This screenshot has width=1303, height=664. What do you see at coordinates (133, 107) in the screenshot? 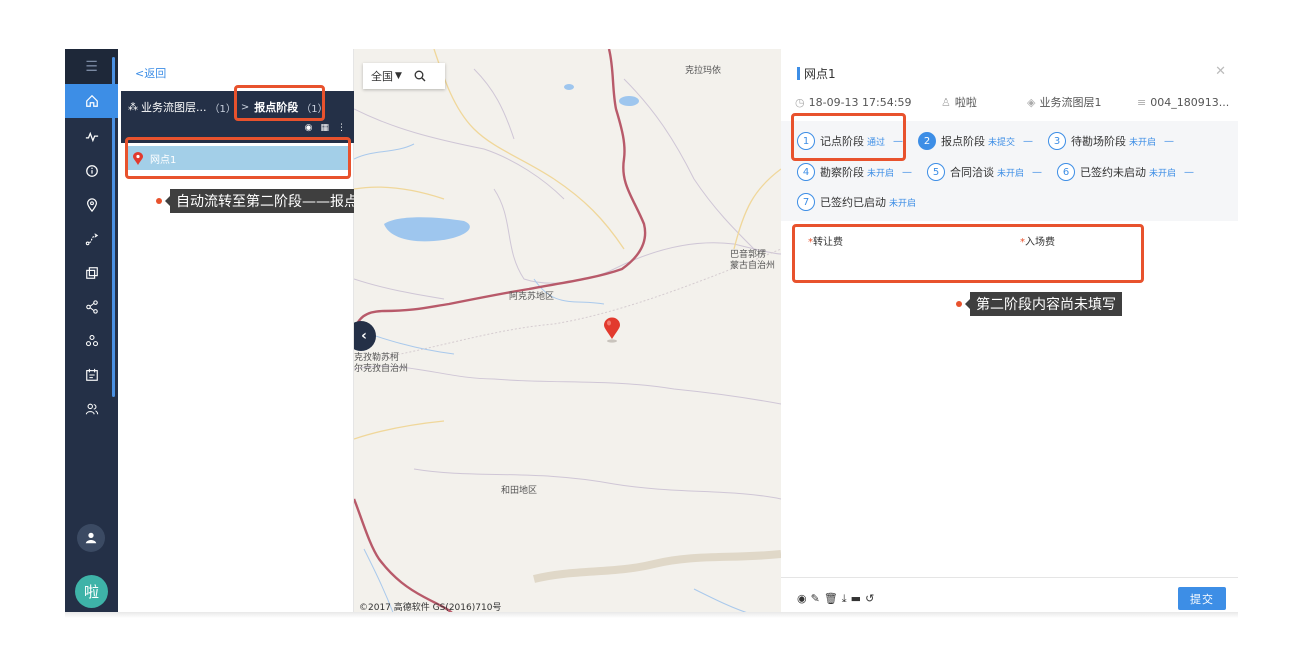
I see `cluster-icon: ⁂` at bounding box center [133, 107].